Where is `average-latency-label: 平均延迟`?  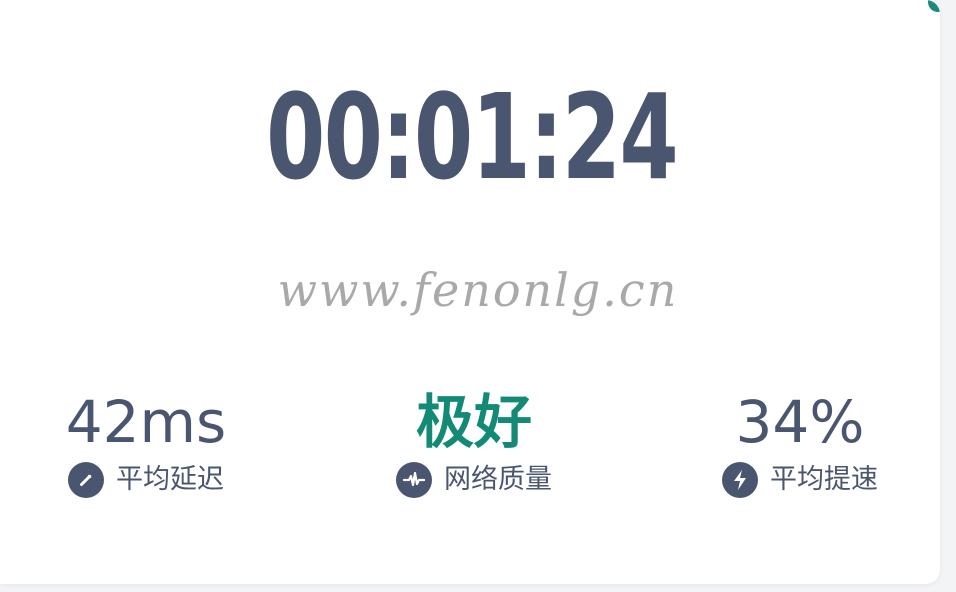
average-latency-label: 平均延迟 is located at coordinates (170, 479).